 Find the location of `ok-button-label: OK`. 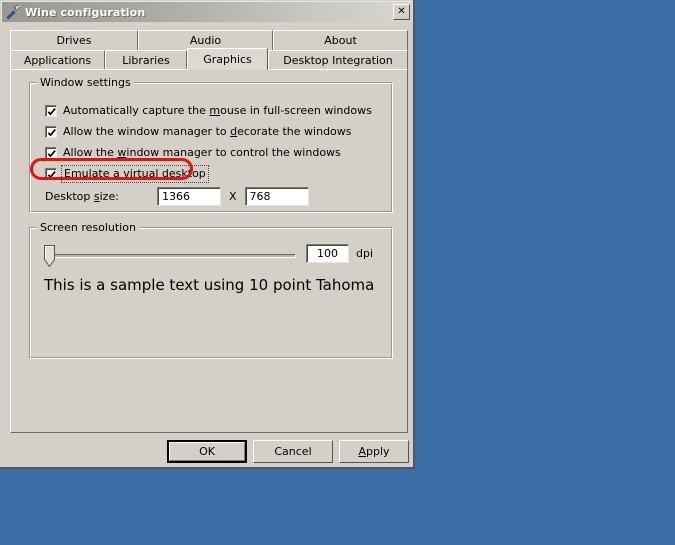

ok-button-label: OK is located at coordinates (207, 451).